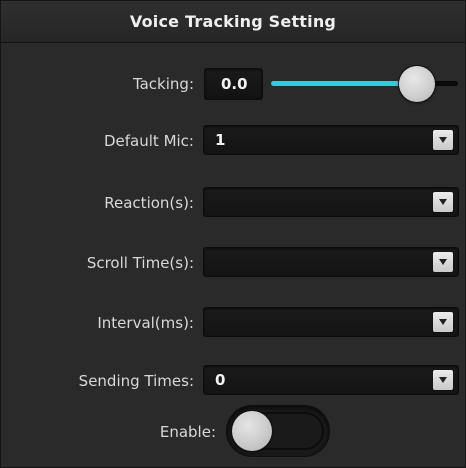 The width and height of the screenshot is (466, 468). What do you see at coordinates (252, 431) in the screenshot?
I see `enable-toggle-knob` at bounding box center [252, 431].